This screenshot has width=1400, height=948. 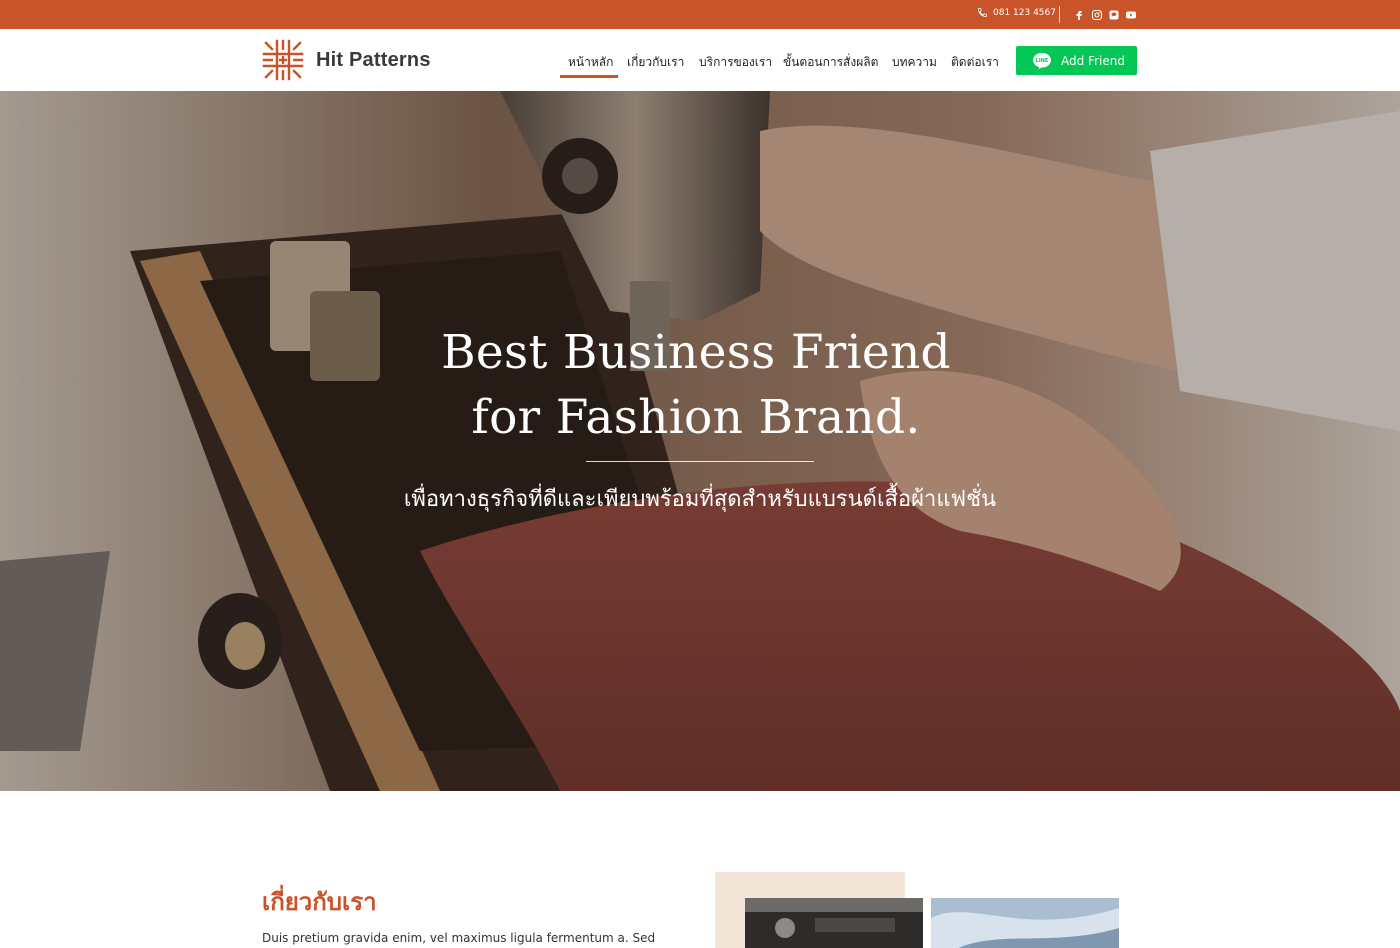 I want to click on top-bar: 081 123 4567, so click(x=700, y=14).